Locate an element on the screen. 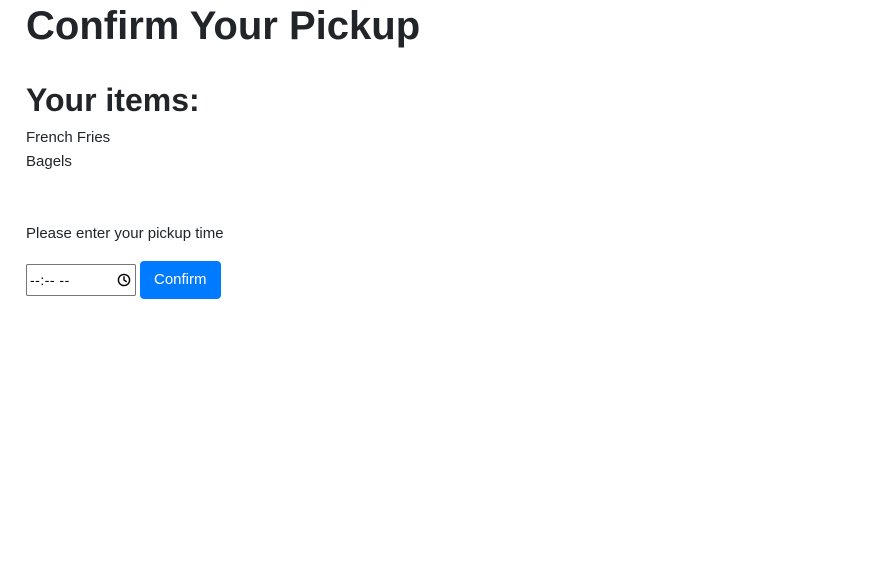 Image resolution: width=885 pixels, height=588 pixels. list-item: Bagels is located at coordinates (49, 161).